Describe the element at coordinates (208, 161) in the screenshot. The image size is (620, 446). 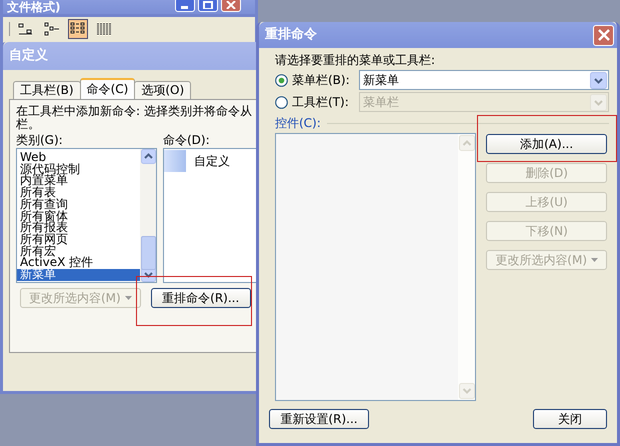
I see `command-item: 自定义` at that location.